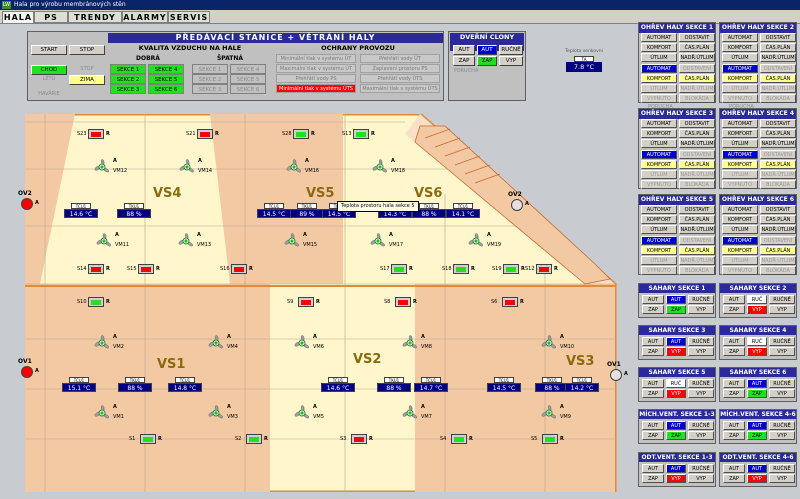 This screenshot has width=800, height=499. I want to click on heater-icon: R S9, so click(303, 302).